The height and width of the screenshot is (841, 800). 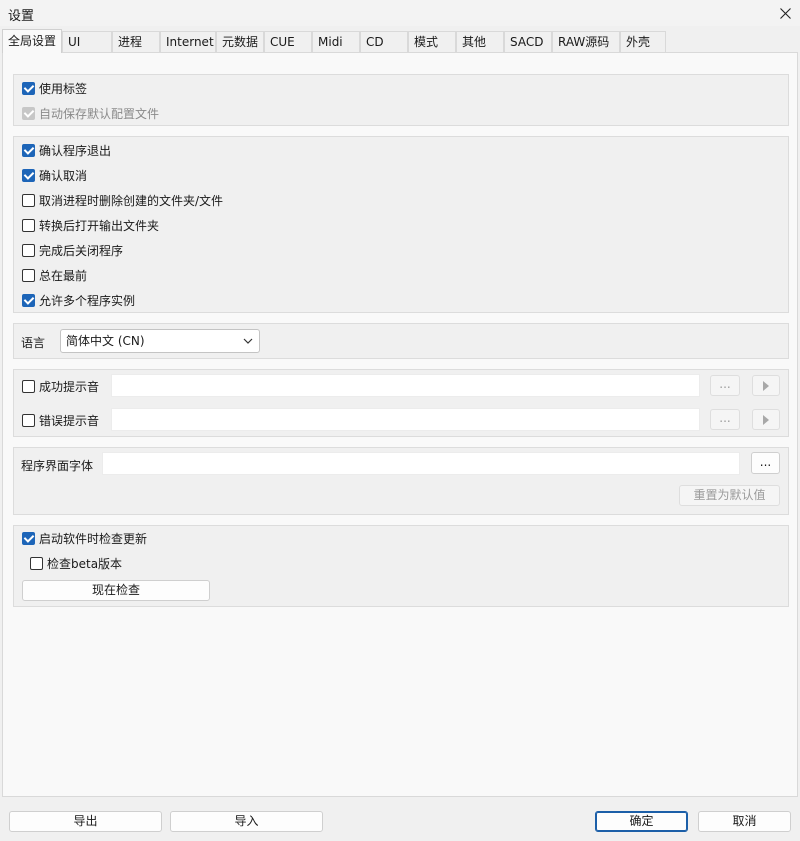 I want to click on checkbox-label: 总在最前, so click(x=63, y=275).